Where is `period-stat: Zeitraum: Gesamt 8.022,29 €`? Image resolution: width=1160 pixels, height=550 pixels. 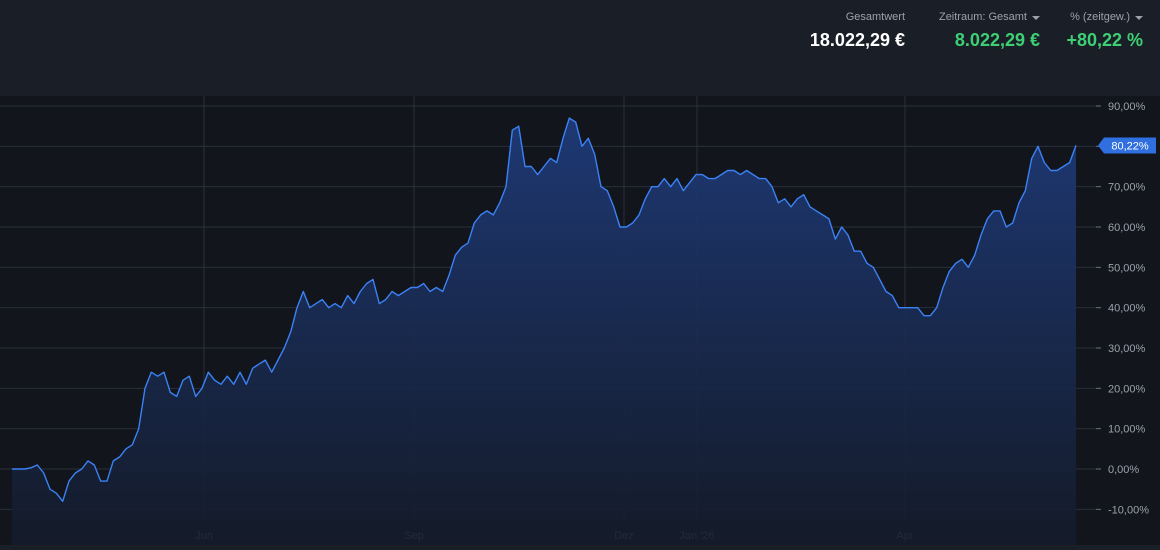 period-stat: Zeitraum: Gesamt 8.022,29 € is located at coordinates (989, 31).